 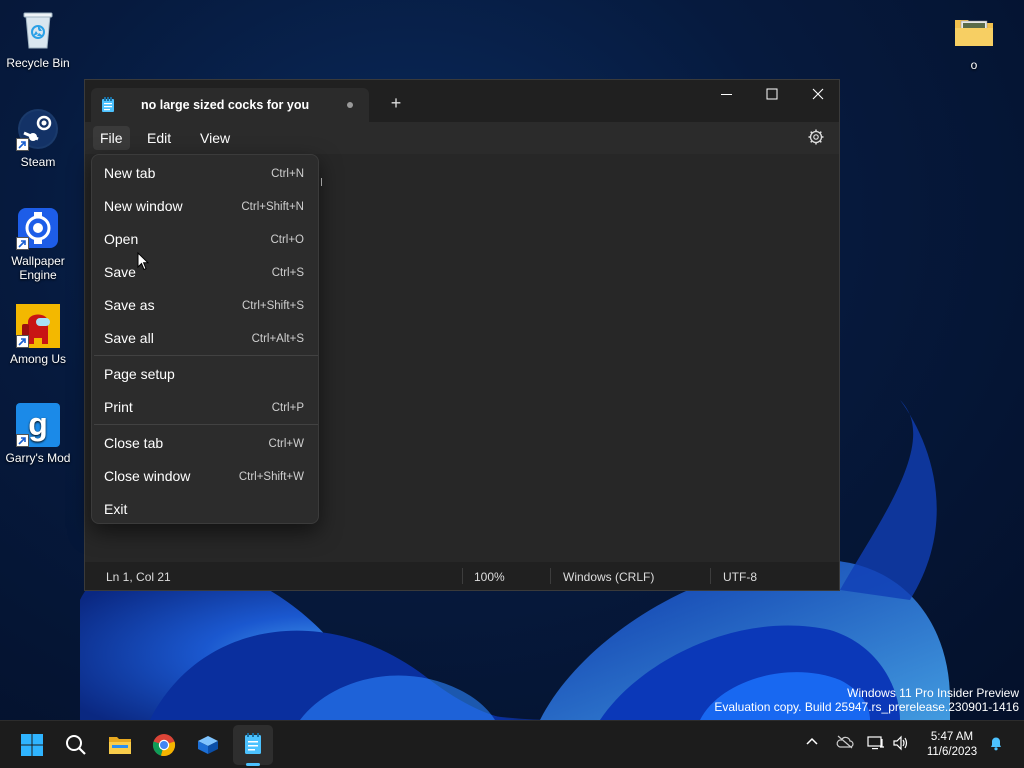 I want to click on clock-time: 5:47 AM, so click(x=952, y=737).